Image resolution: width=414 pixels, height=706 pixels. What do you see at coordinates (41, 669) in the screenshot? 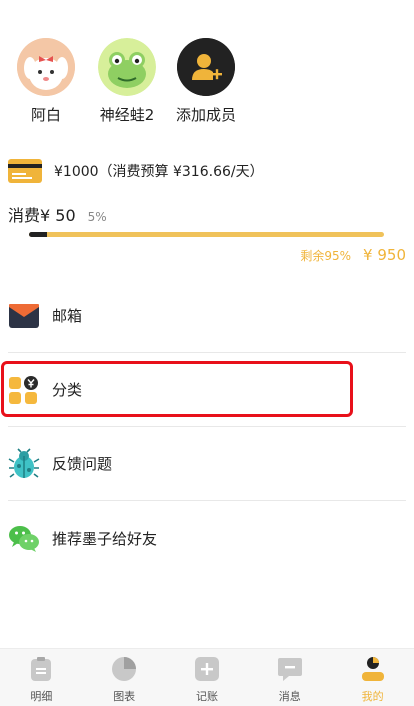
I see `details-icon` at bounding box center [41, 669].